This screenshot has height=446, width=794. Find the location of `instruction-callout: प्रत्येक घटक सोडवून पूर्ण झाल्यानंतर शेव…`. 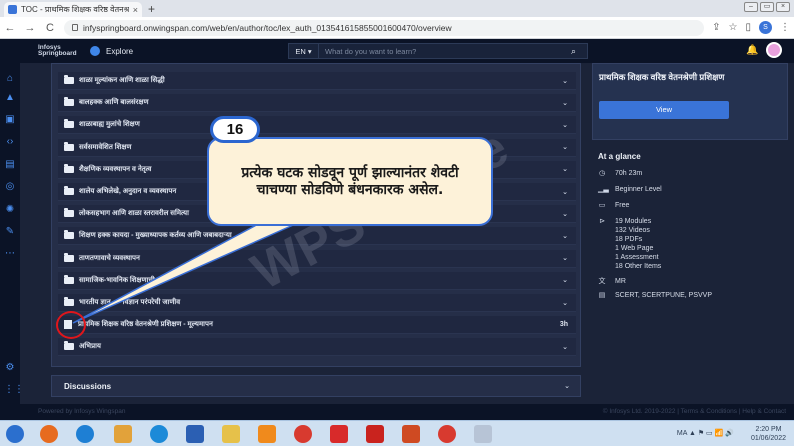

instruction-callout: प्रत्येक घटक सोडवून पूर्ण झाल्यानंतर शेव… is located at coordinates (350, 181).